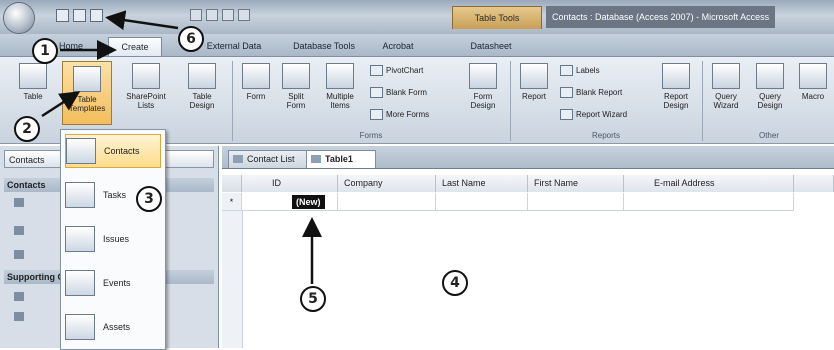 The image size is (834, 350). I want to click on callout-3: 3, so click(149, 199).